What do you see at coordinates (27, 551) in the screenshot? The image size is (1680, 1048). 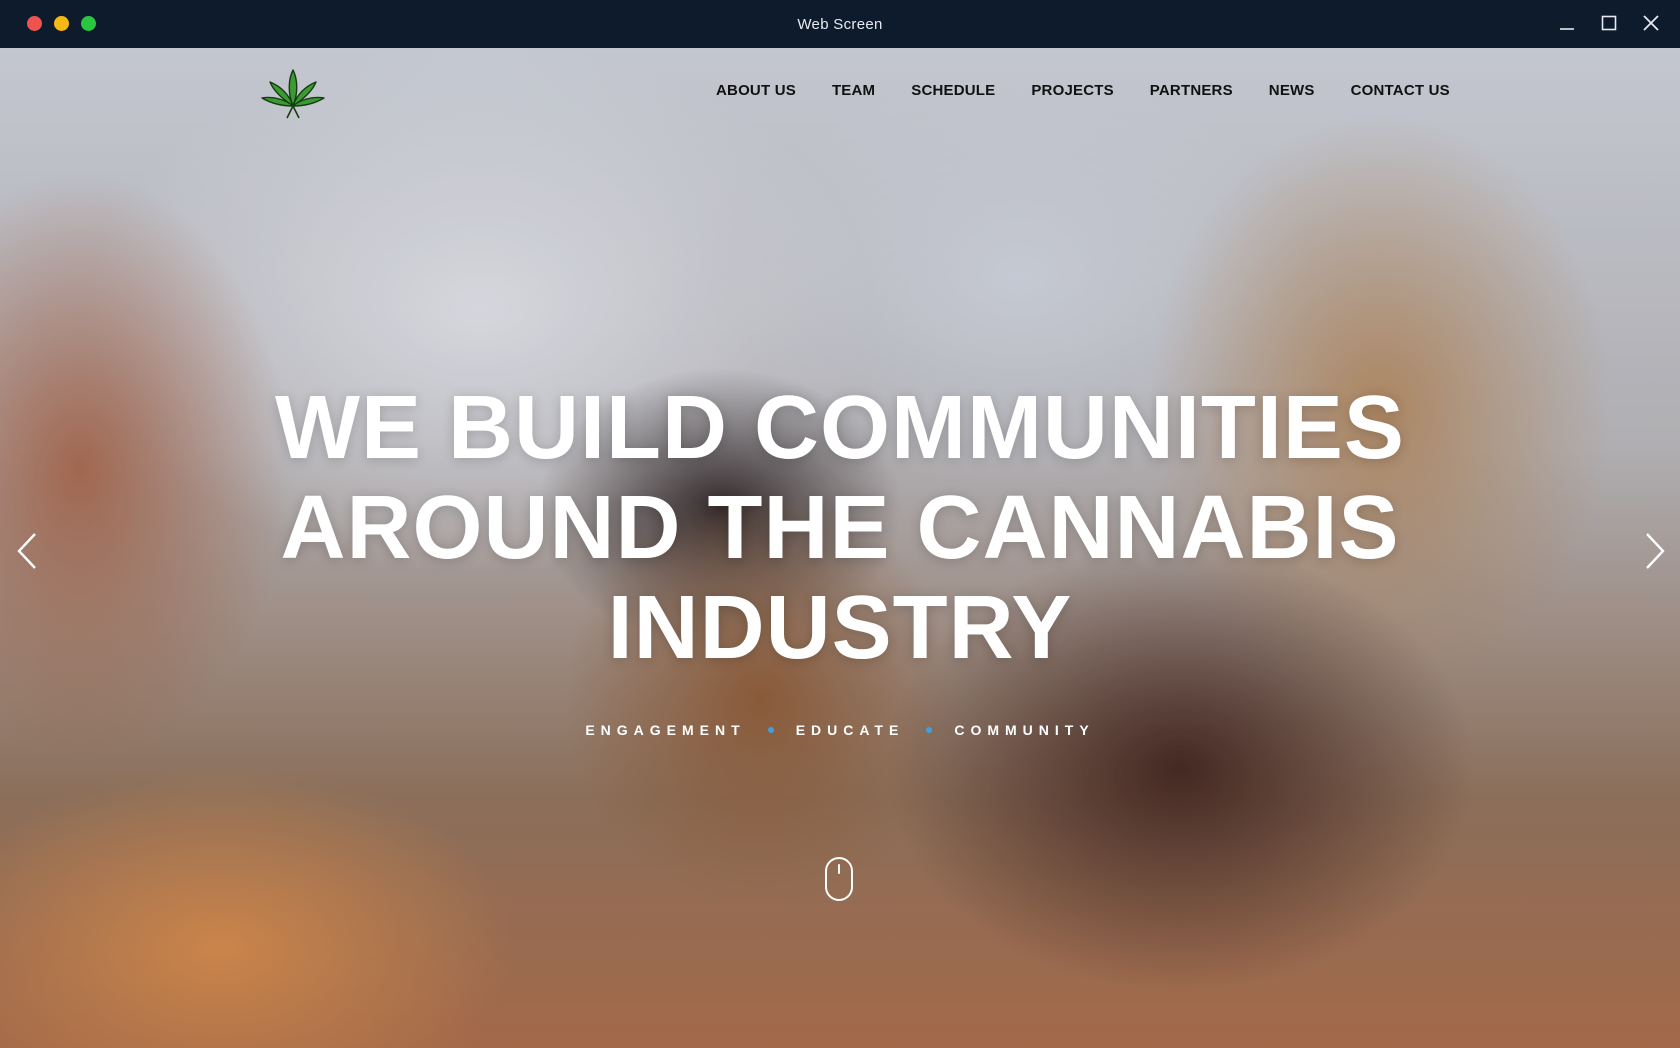 I see `chevron-left-icon` at bounding box center [27, 551].